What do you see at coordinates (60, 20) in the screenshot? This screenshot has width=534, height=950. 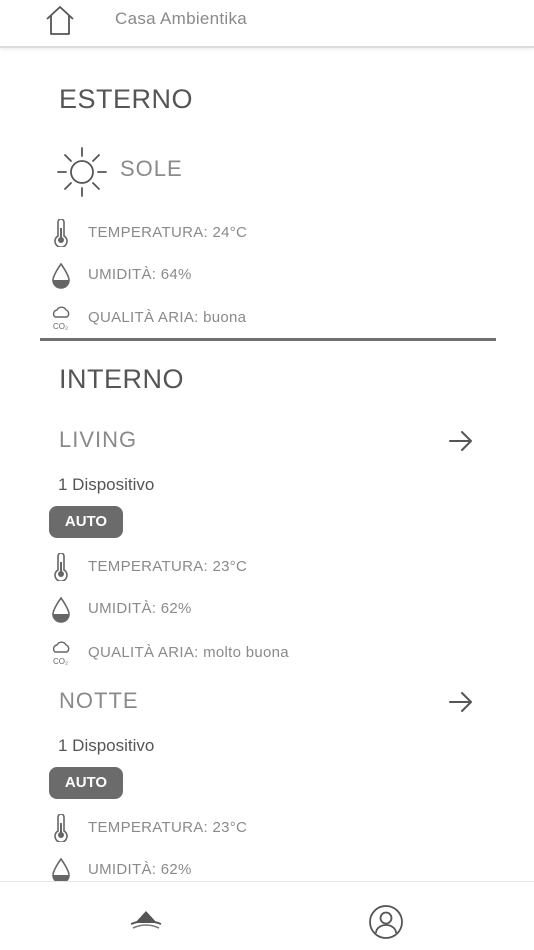 I see `home-icon` at bounding box center [60, 20].